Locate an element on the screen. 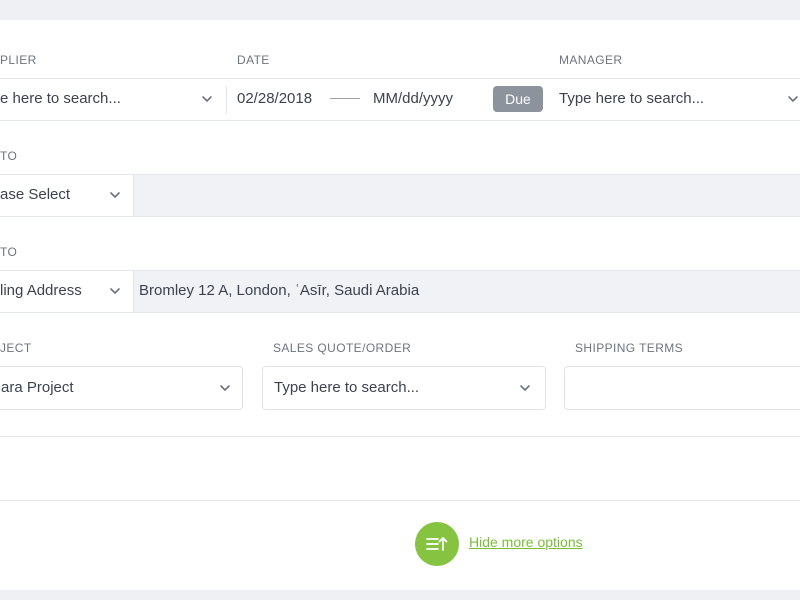  date-to-input: MM/dd/yyyy is located at coordinates (423, 99).